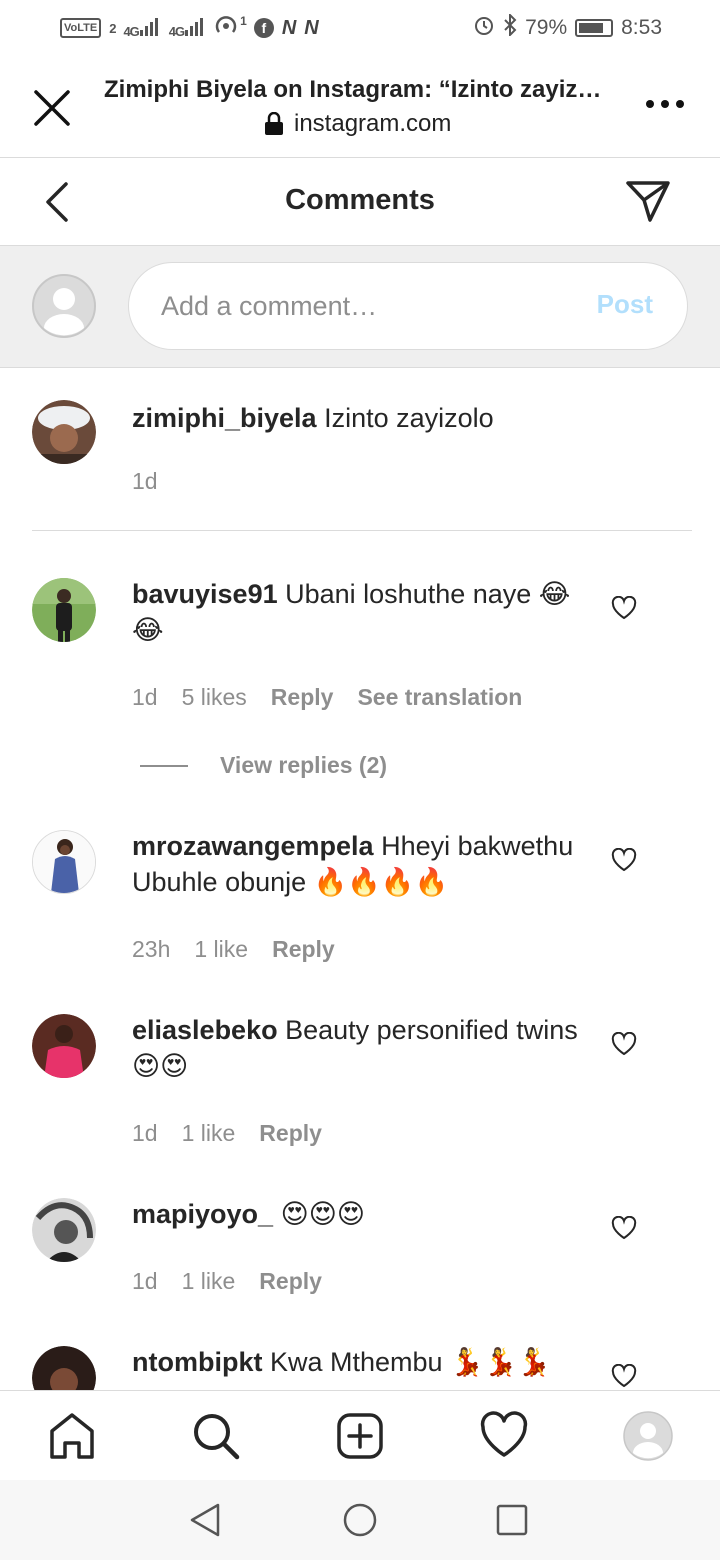  I want to click on new-post-icon, so click(360, 1436).